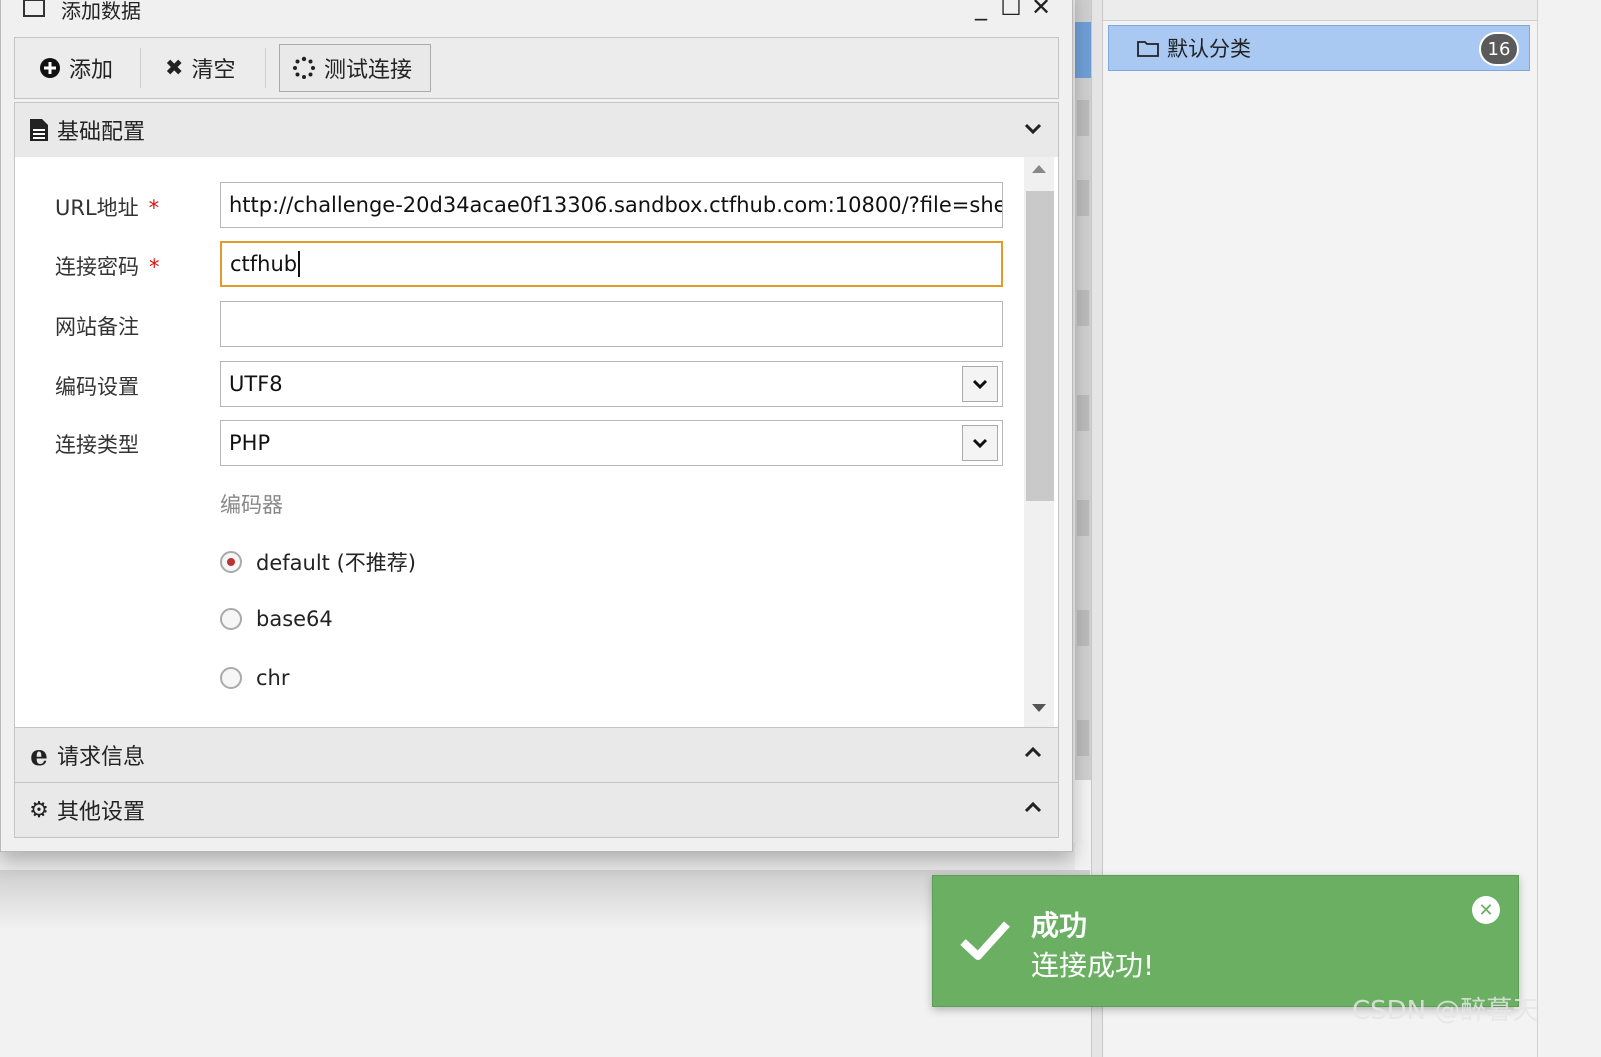  Describe the element at coordinates (536, 130) in the screenshot. I see `panel-header-basic: 基础配置` at that location.